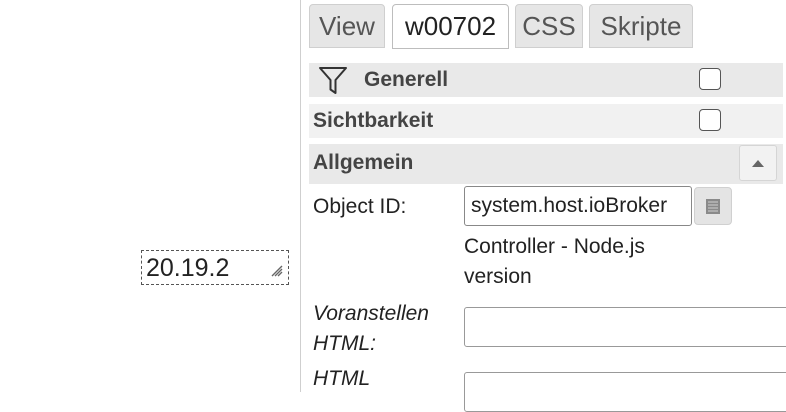 This screenshot has width=786, height=412. What do you see at coordinates (371, 329) in the screenshot?
I see `voranstellen-html-label: Voranstellen HTML:` at bounding box center [371, 329].